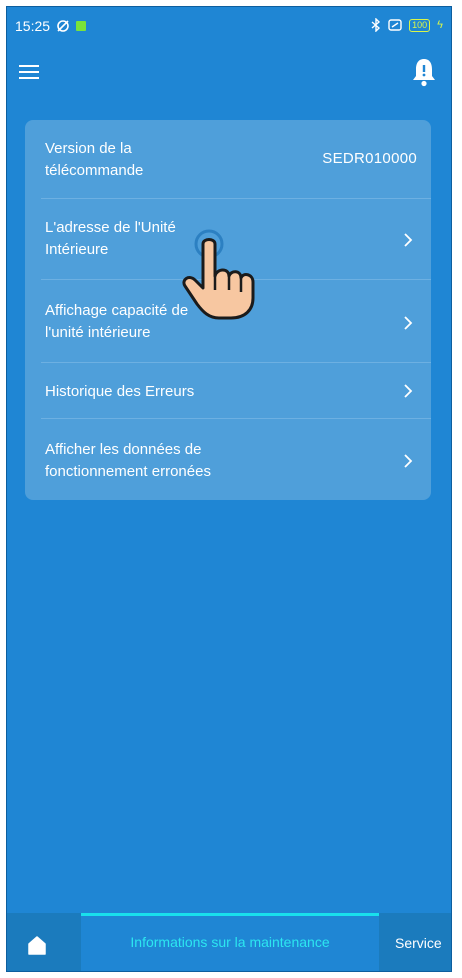  I want to click on tab-service: Service, so click(418, 942).